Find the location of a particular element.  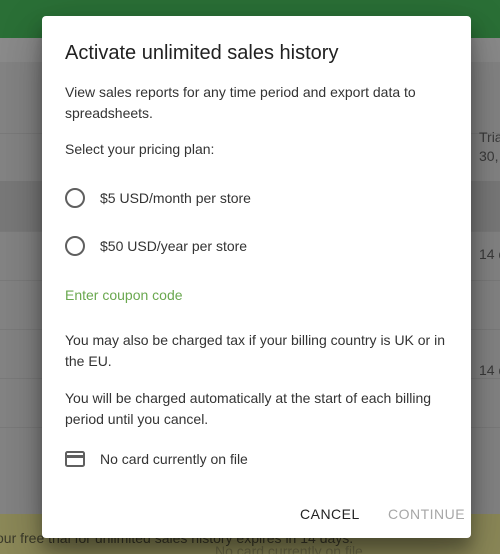

continue-button: CONTINUE is located at coordinates (426, 514).